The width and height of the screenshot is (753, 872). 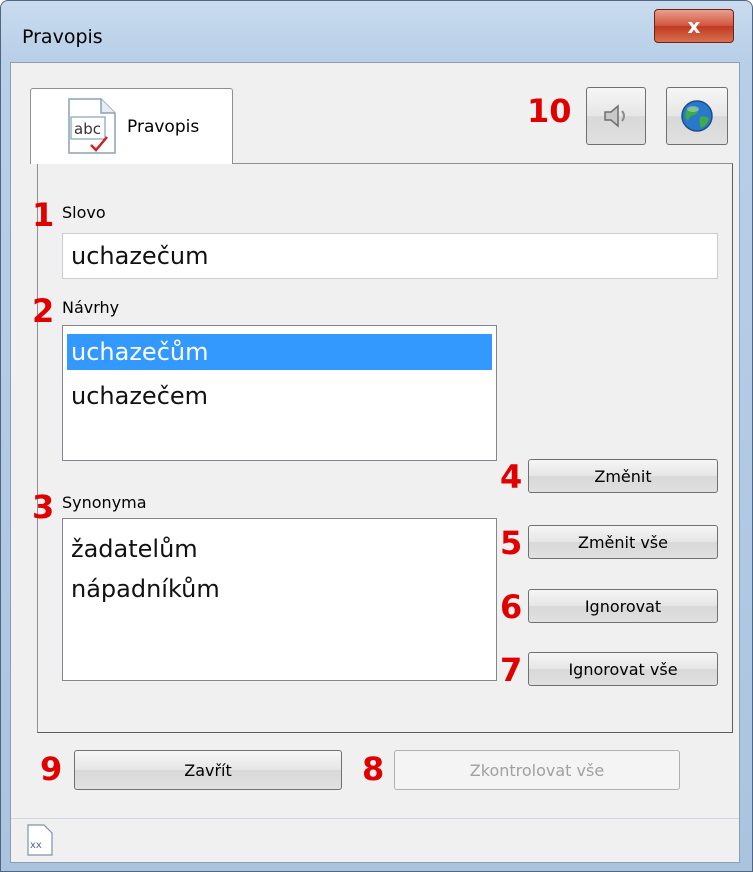 I want to click on synonym-item: nápadníkům, so click(x=279, y=589).